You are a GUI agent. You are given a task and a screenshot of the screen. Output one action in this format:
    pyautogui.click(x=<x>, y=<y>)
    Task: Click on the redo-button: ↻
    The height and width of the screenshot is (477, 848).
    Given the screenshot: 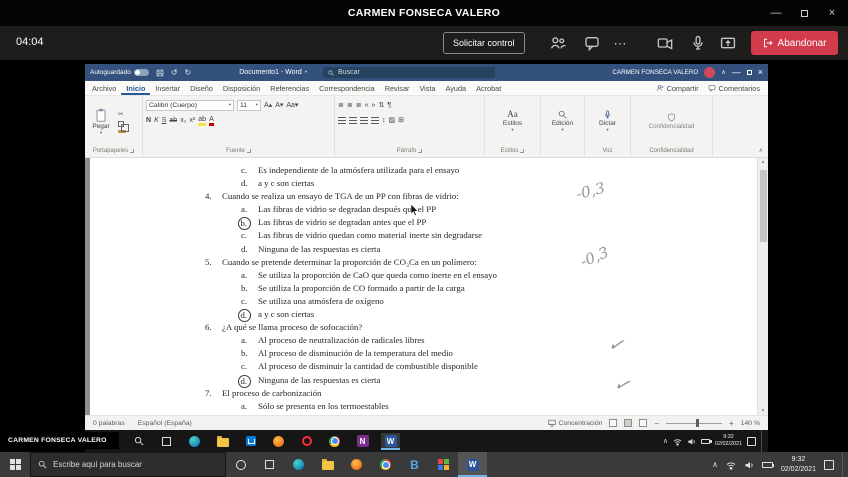 What is the action you would take?
    pyautogui.click(x=188, y=72)
    